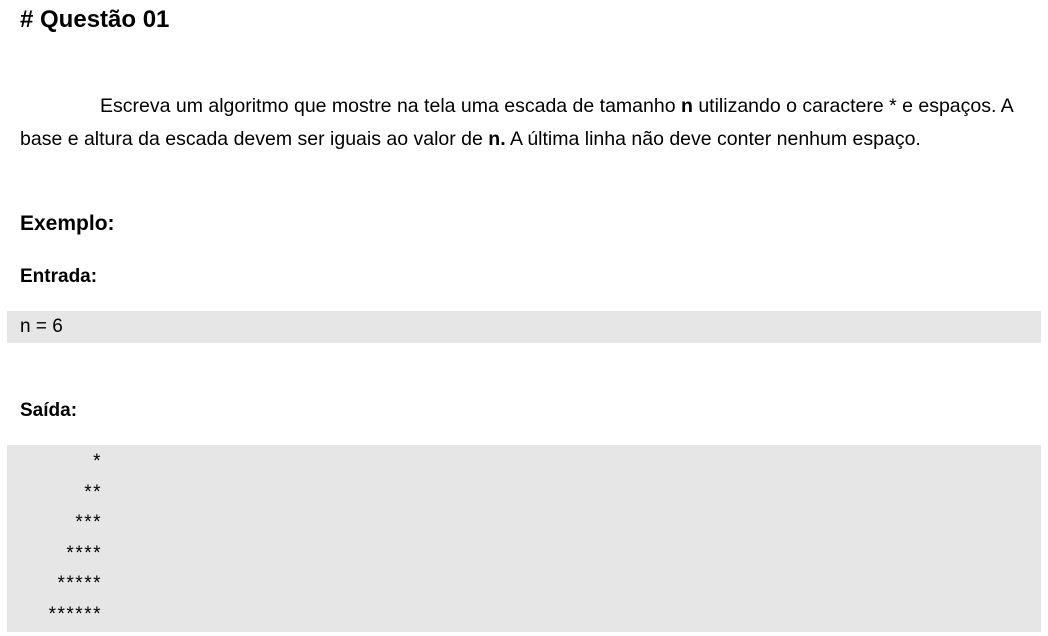 The image size is (1048, 636). What do you see at coordinates (84, 553) in the screenshot?
I see `output-line: ****` at bounding box center [84, 553].